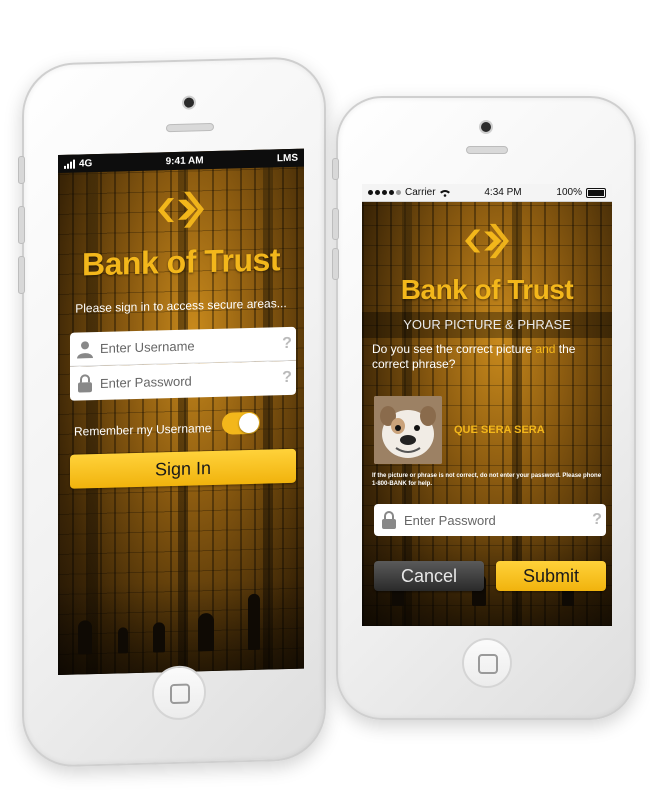 Image resolution: width=650 pixels, height=808 pixels. What do you see at coordinates (86, 163) in the screenshot?
I see `network-label: 4G` at bounding box center [86, 163].